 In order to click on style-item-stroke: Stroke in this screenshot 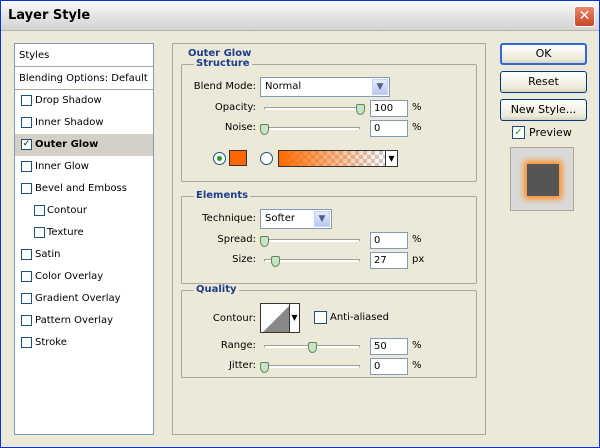, I will do `click(84, 343)`.